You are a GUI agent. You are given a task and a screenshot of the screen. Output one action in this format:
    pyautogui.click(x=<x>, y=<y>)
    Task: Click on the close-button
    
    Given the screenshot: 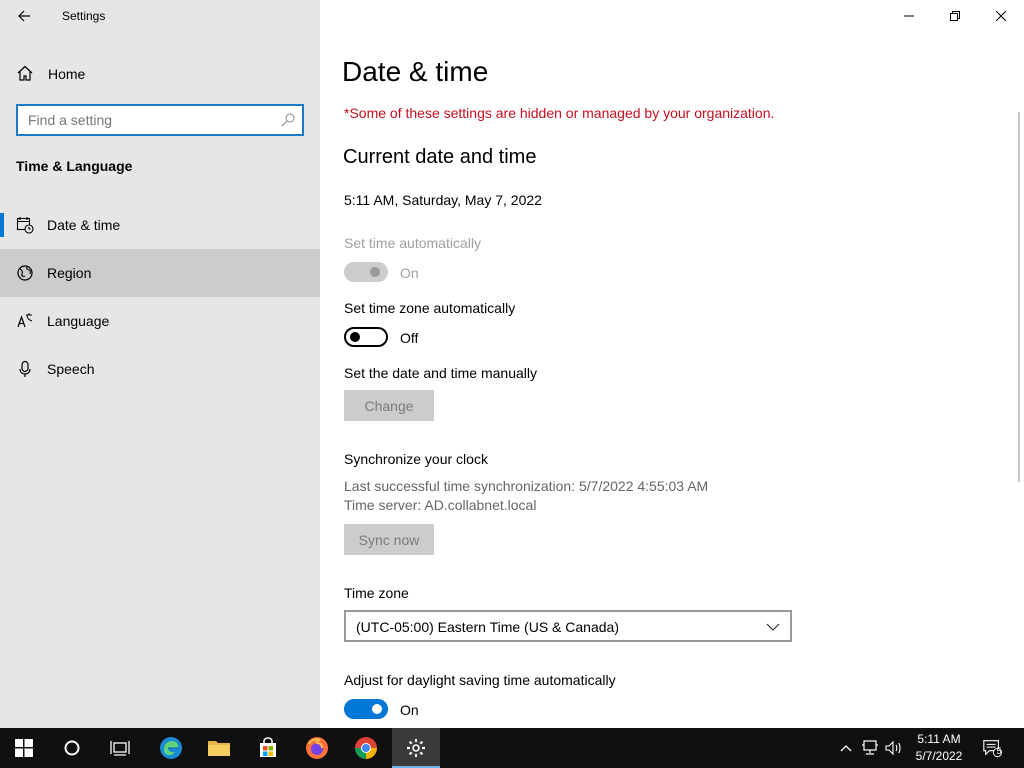 What is the action you would take?
    pyautogui.click(x=1001, y=16)
    